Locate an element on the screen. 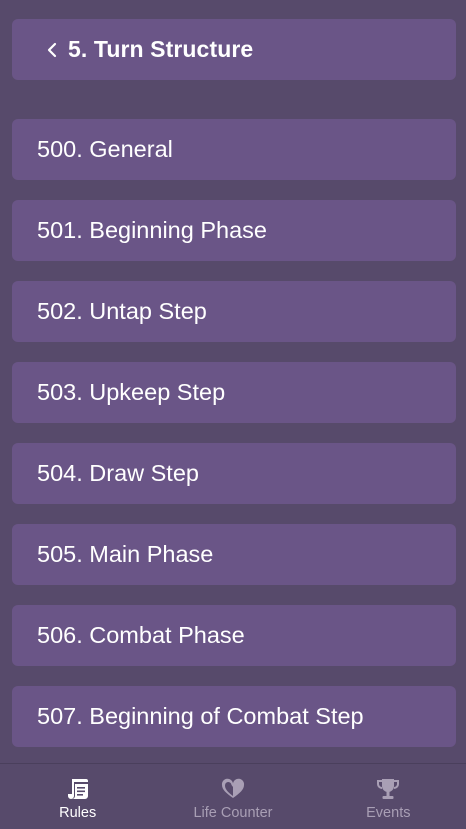 The width and height of the screenshot is (466, 829). nav-events-label: Events is located at coordinates (388, 813).